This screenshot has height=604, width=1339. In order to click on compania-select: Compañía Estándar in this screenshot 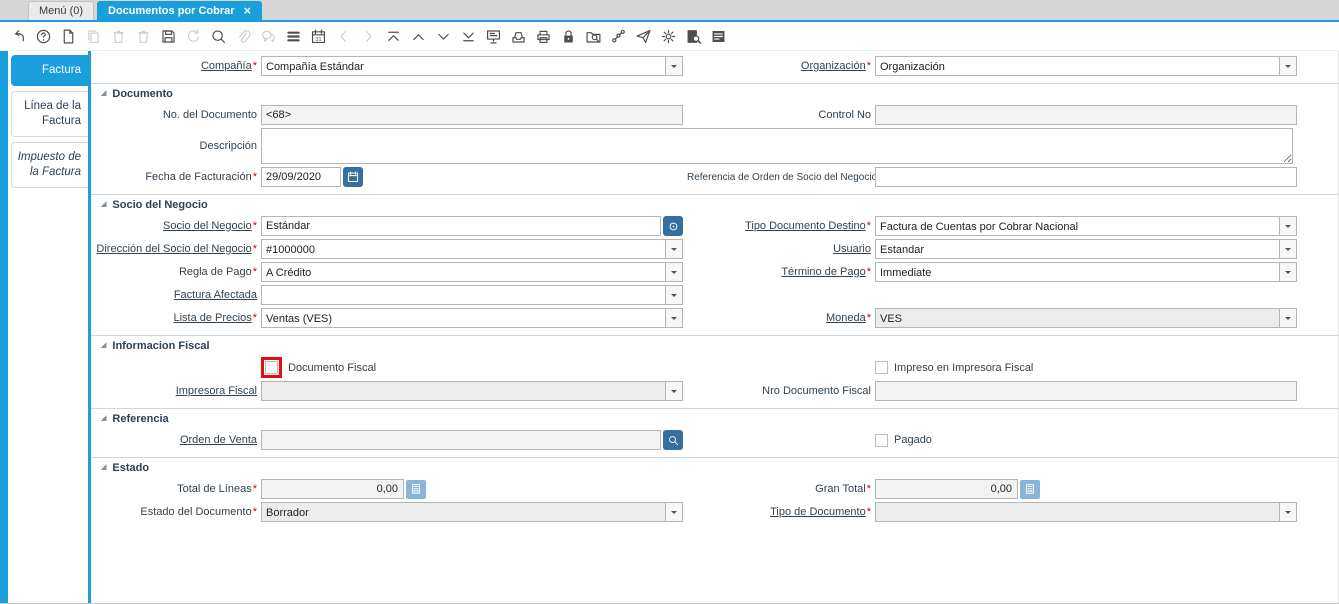, I will do `click(472, 66)`.